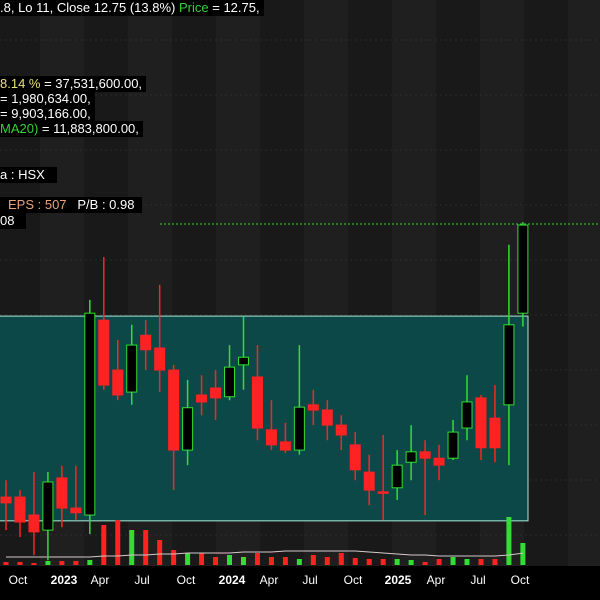 The width and height of the screenshot is (600, 600). Describe the element at coordinates (88, 128) in the screenshot. I see `ma20-value: = 11,883,800.00,` at that location.